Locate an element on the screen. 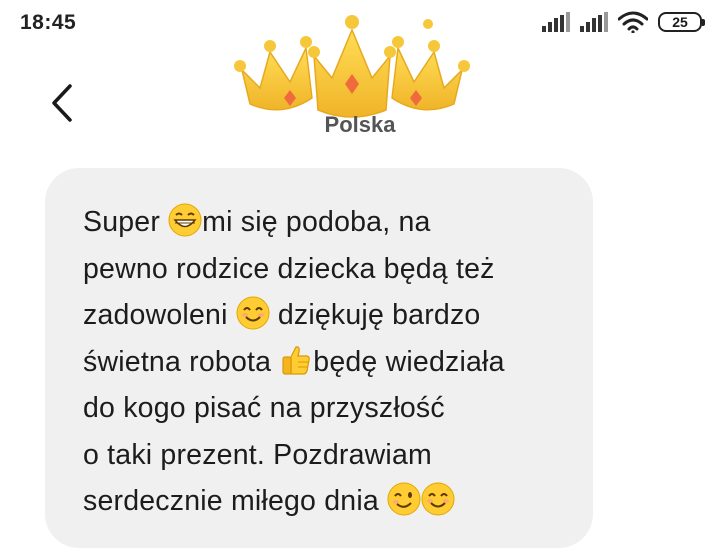 The height and width of the screenshot is (554, 720). message-text-fragment: zadowoleni is located at coordinates (159, 315).